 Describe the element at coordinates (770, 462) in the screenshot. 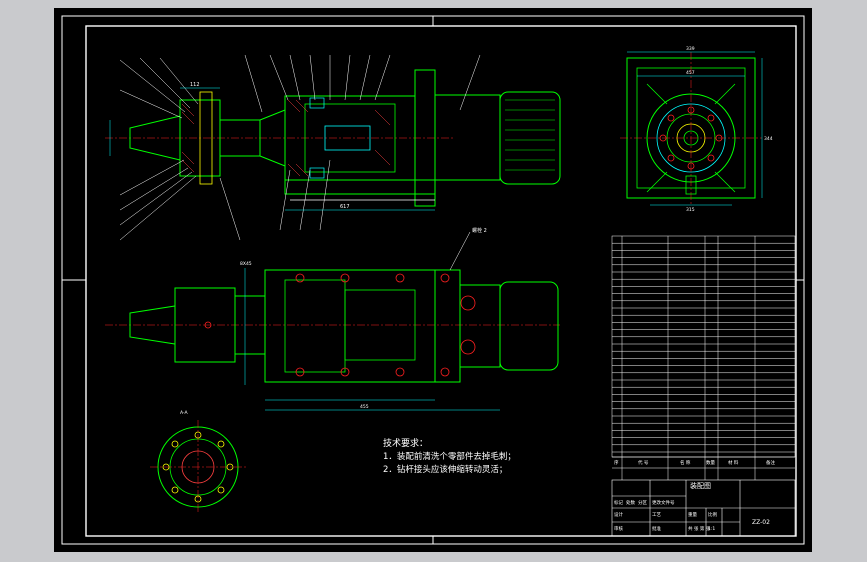

I see `header-note: 备注` at that location.